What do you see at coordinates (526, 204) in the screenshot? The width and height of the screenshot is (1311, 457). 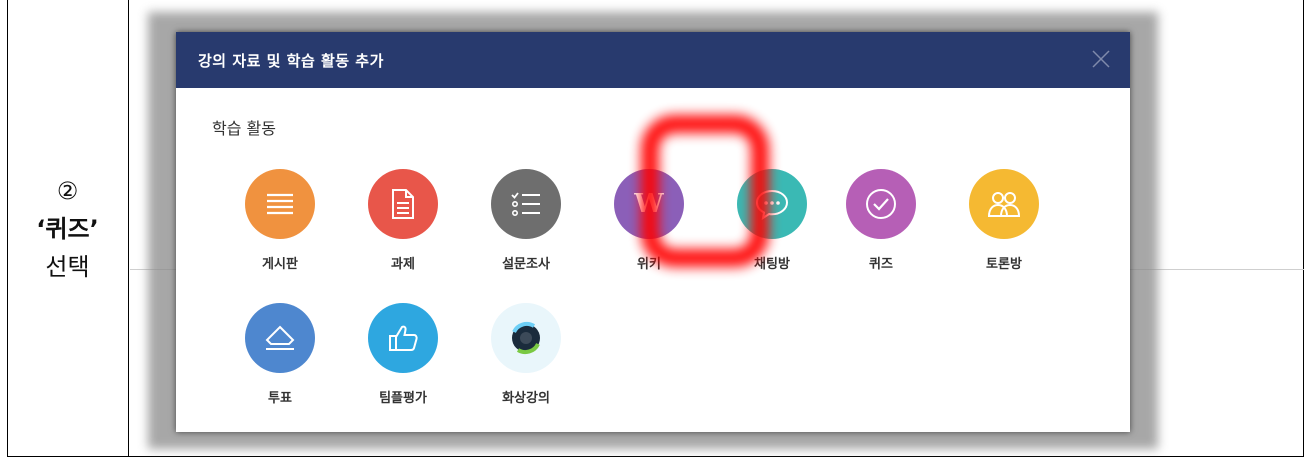 I see `checklist-icon` at bounding box center [526, 204].